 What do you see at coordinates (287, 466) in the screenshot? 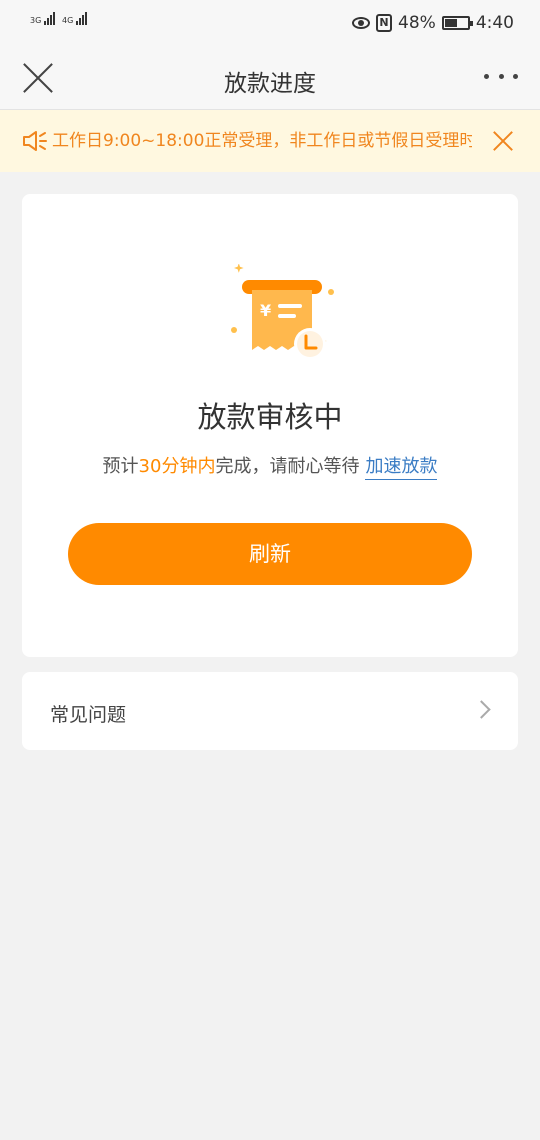
I see `desc-suffix: 完成，请耐心等待` at bounding box center [287, 466].